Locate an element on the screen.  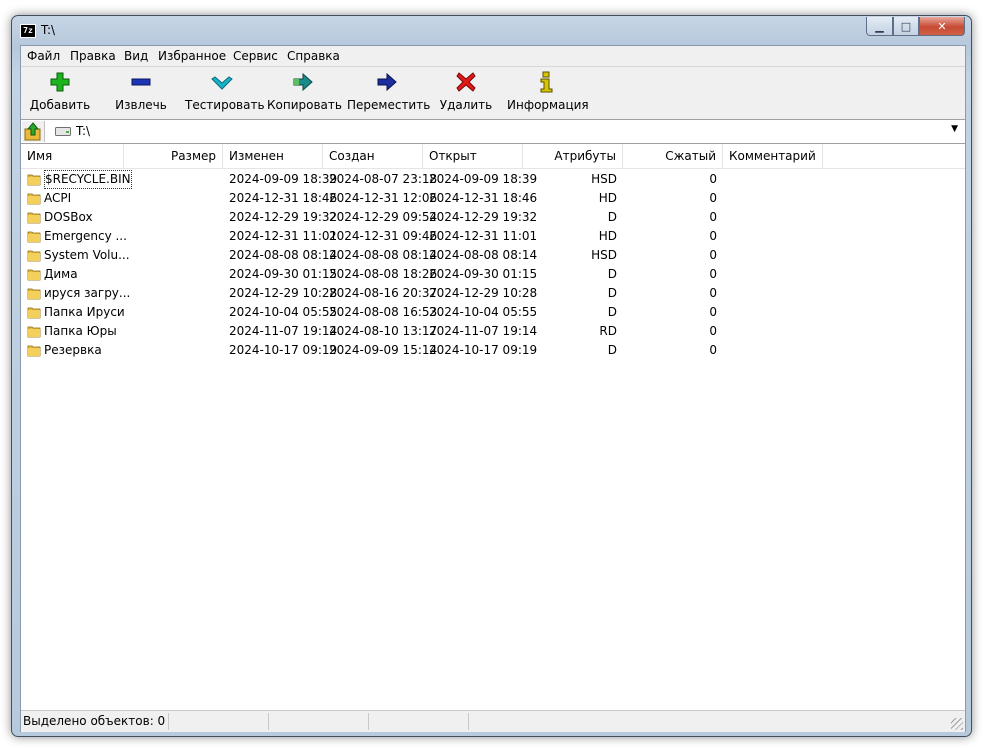
delete-button: Удалить is located at coordinates (466, 93).